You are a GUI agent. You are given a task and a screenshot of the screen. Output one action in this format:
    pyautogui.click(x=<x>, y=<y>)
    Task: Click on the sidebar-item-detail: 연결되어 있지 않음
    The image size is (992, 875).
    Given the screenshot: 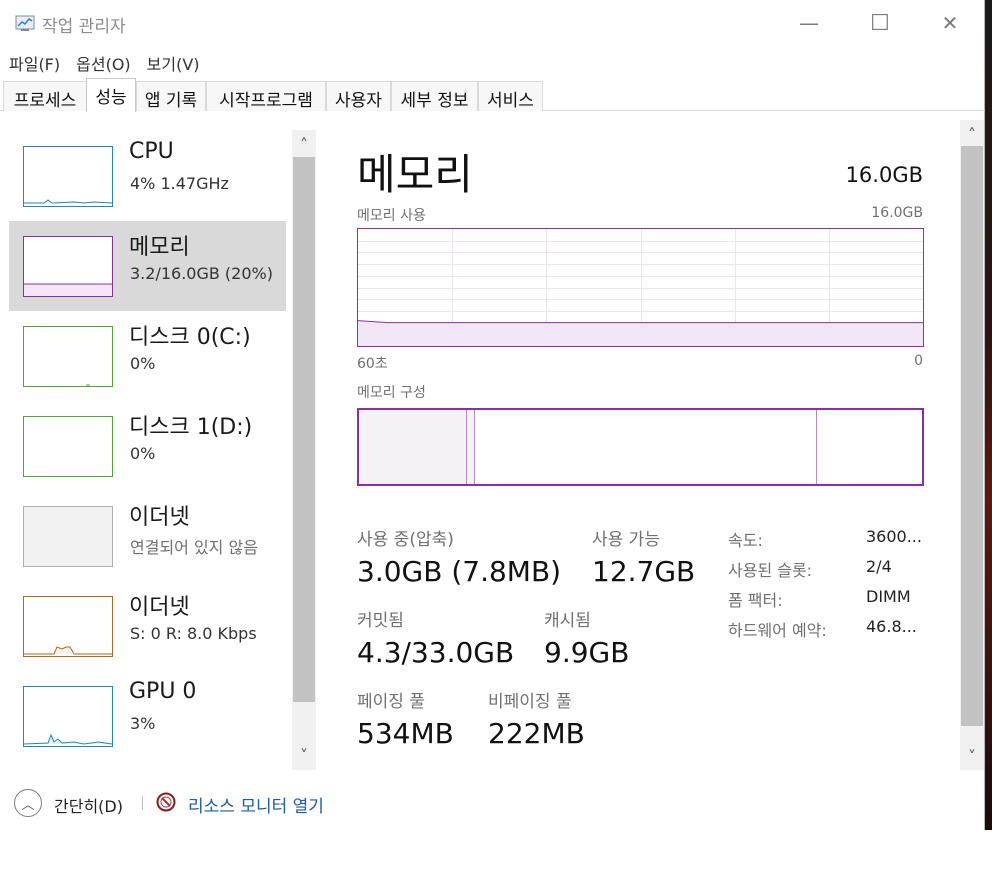 What is the action you would take?
    pyautogui.click(x=194, y=547)
    